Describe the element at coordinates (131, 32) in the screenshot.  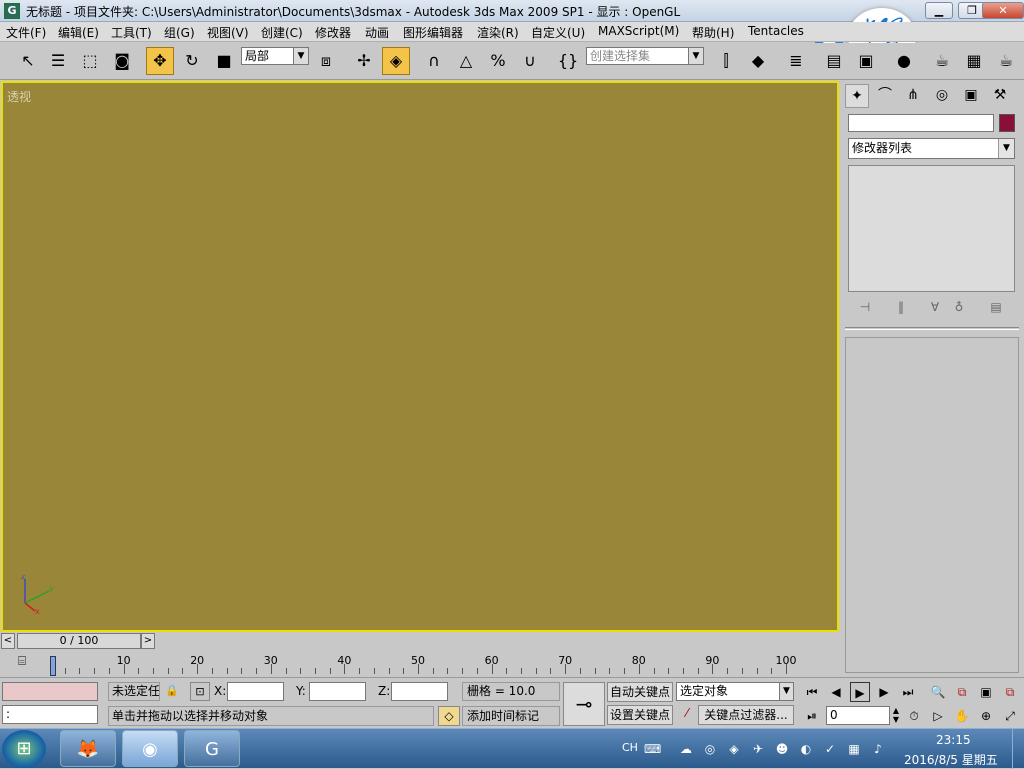
I see `menu-tools: 工具(T)` at that location.